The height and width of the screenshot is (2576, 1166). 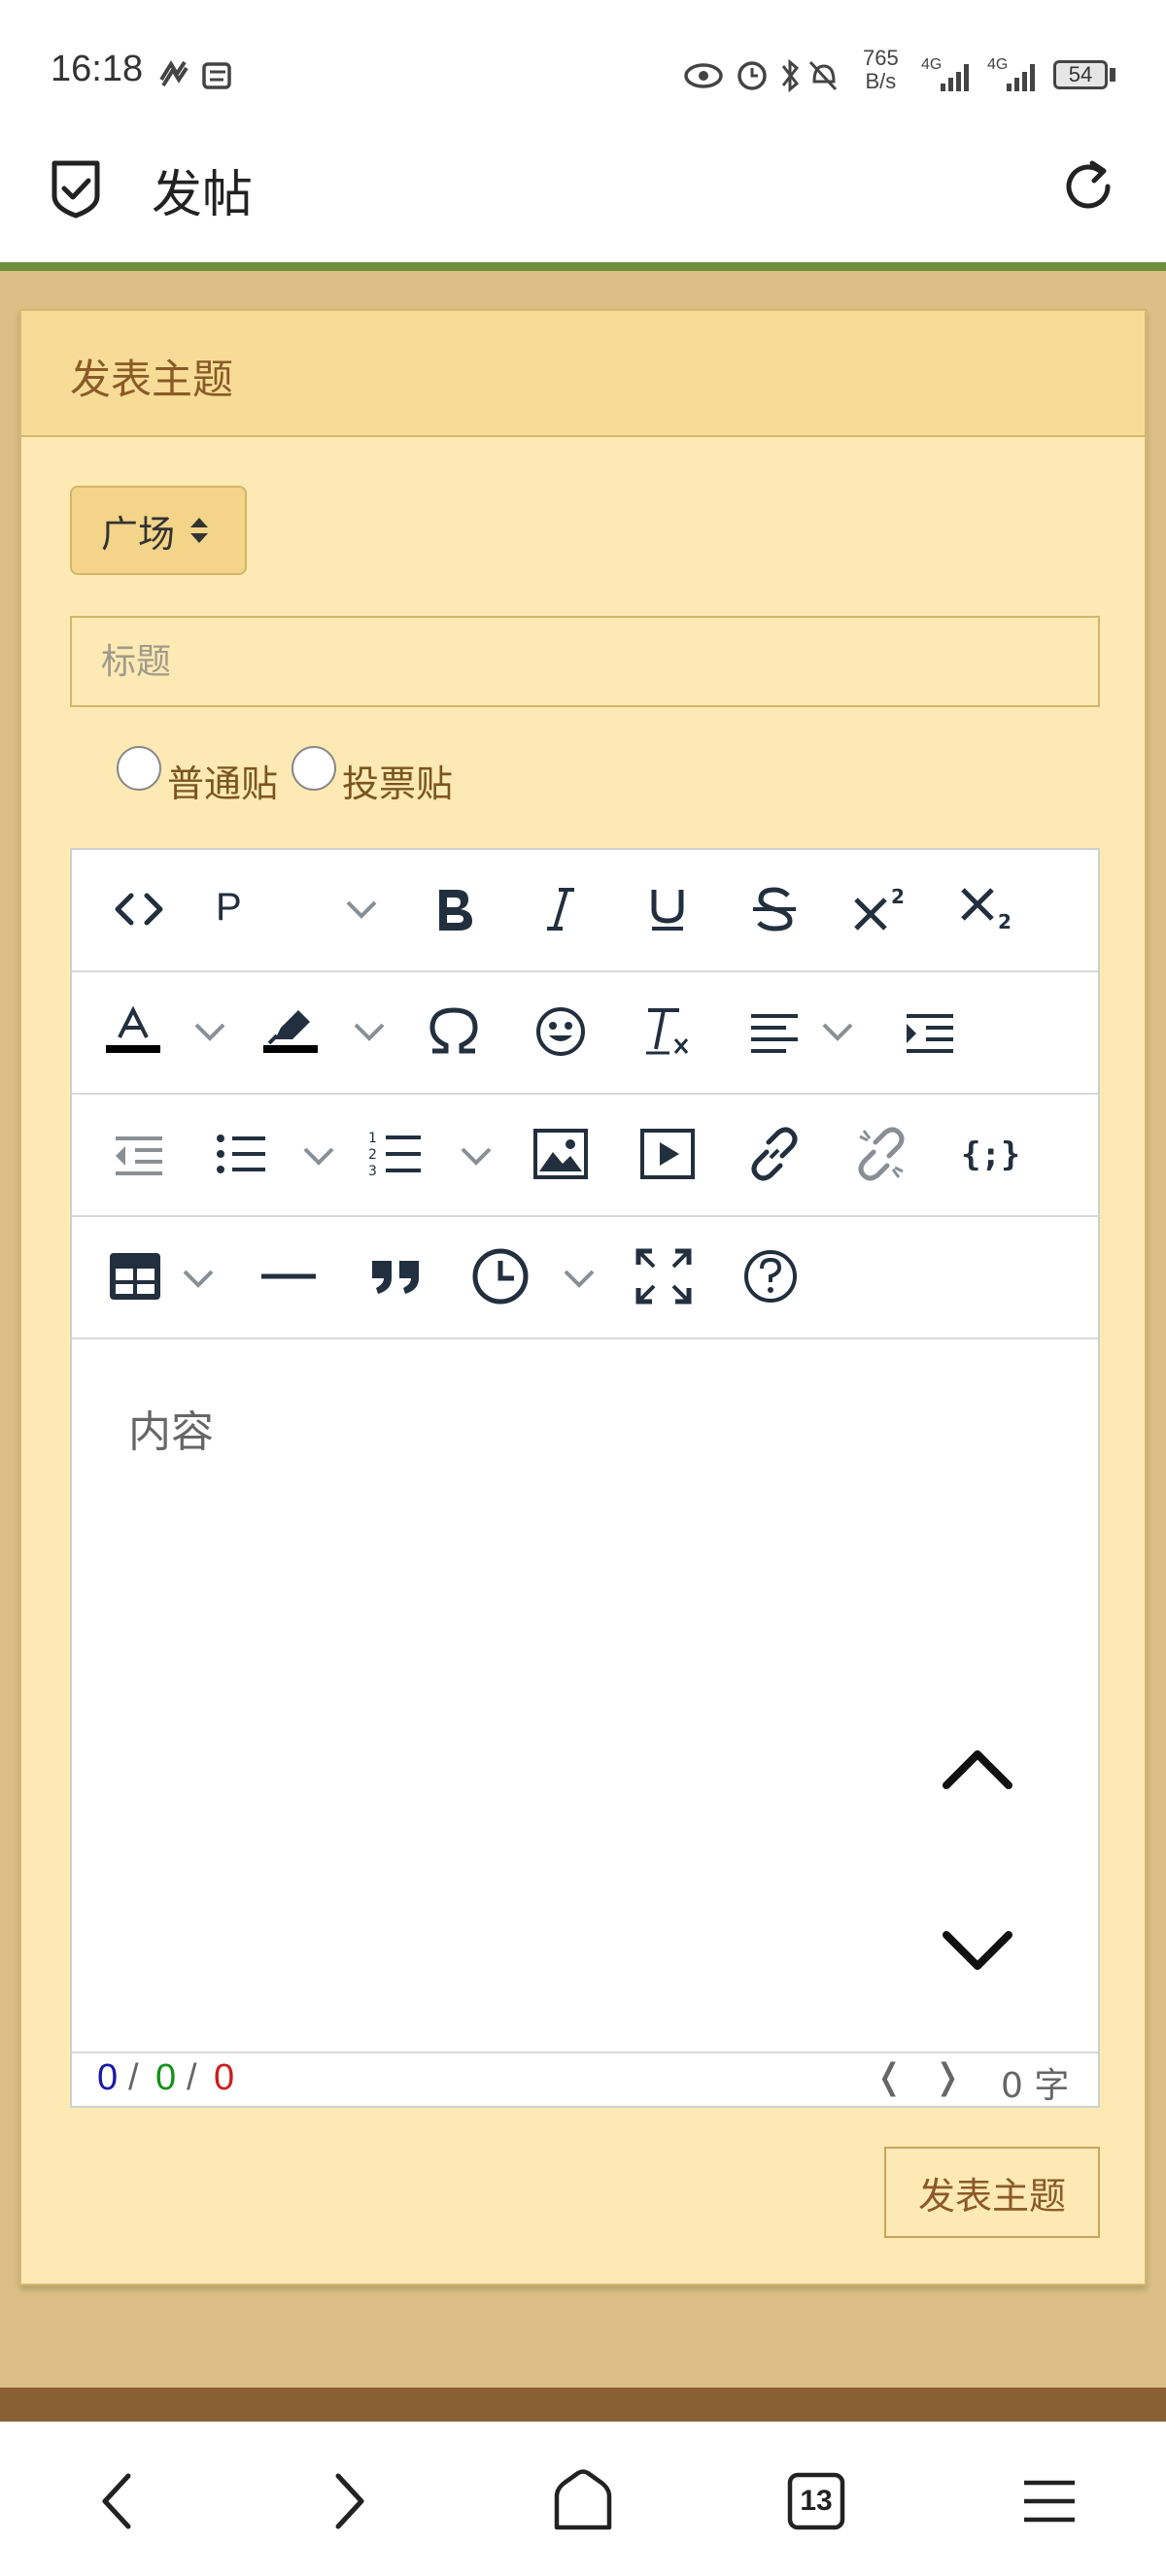 What do you see at coordinates (166, 2077) in the screenshot?
I see `count-green: 0` at bounding box center [166, 2077].